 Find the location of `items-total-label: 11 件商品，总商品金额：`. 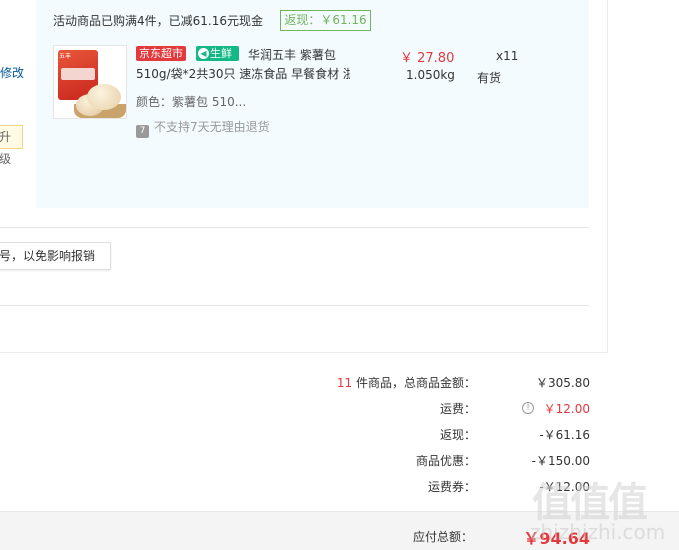

items-total-label: 11 件商品，总商品金额： is located at coordinates (406, 382).